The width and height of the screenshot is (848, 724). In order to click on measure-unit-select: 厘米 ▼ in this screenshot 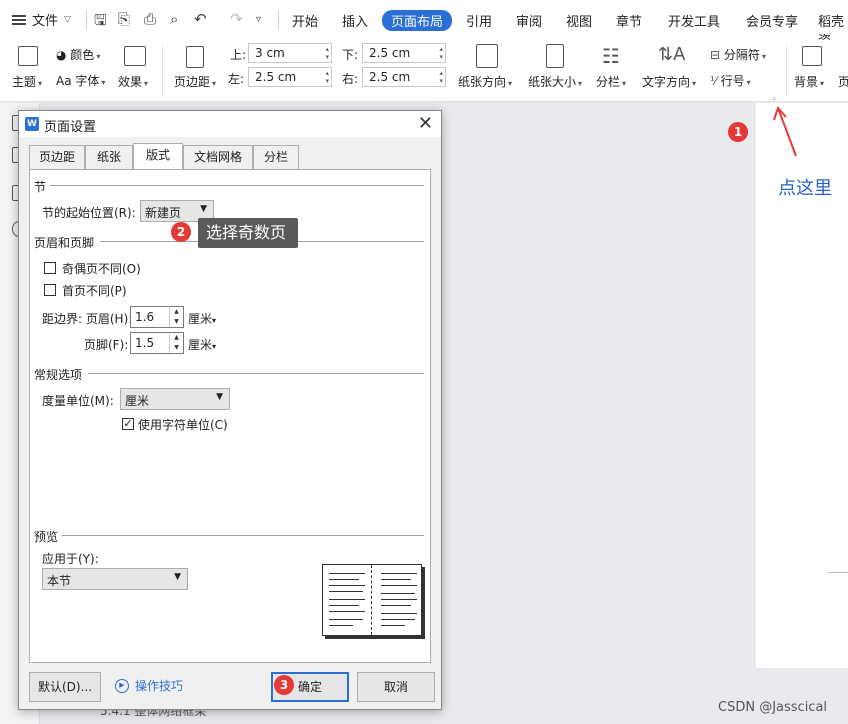, I will do `click(175, 399)`.